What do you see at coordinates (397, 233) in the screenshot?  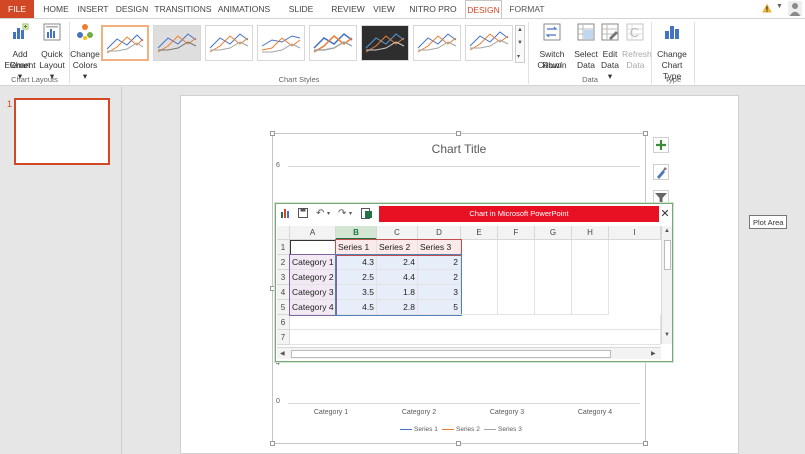 I see `column-header: C` at bounding box center [397, 233].